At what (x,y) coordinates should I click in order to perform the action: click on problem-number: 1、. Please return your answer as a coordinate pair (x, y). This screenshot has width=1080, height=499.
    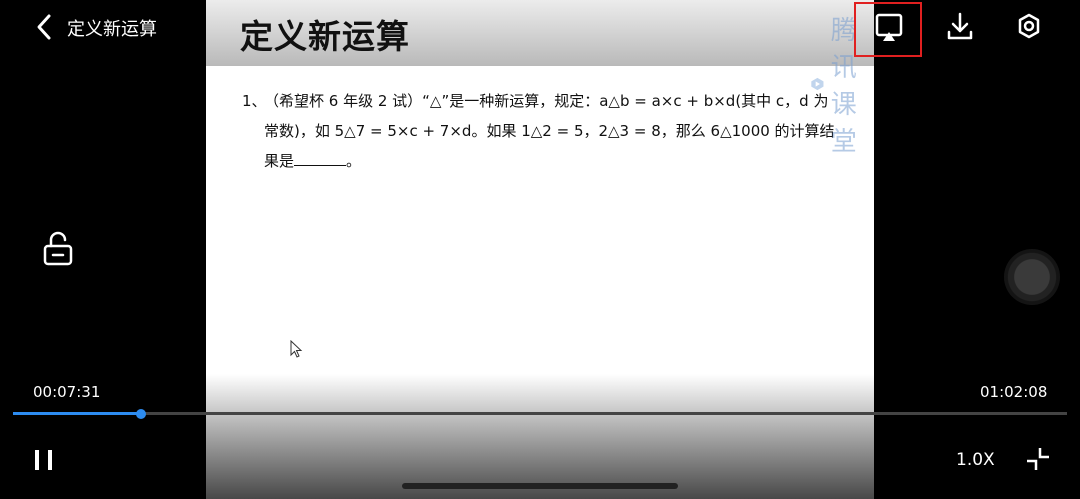
    Looking at the image, I should click on (254, 101).